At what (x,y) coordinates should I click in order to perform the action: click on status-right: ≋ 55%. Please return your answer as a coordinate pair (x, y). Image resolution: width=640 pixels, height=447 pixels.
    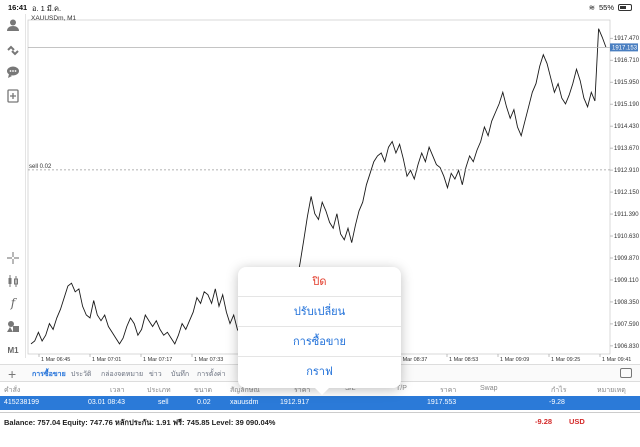
    Looking at the image, I should click on (610, 7).